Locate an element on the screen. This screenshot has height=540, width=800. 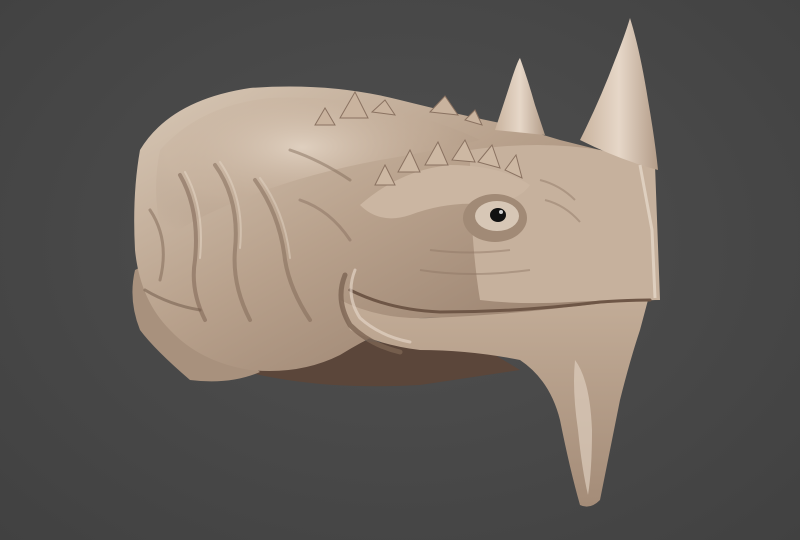
front-horn is located at coordinates (520, 96).